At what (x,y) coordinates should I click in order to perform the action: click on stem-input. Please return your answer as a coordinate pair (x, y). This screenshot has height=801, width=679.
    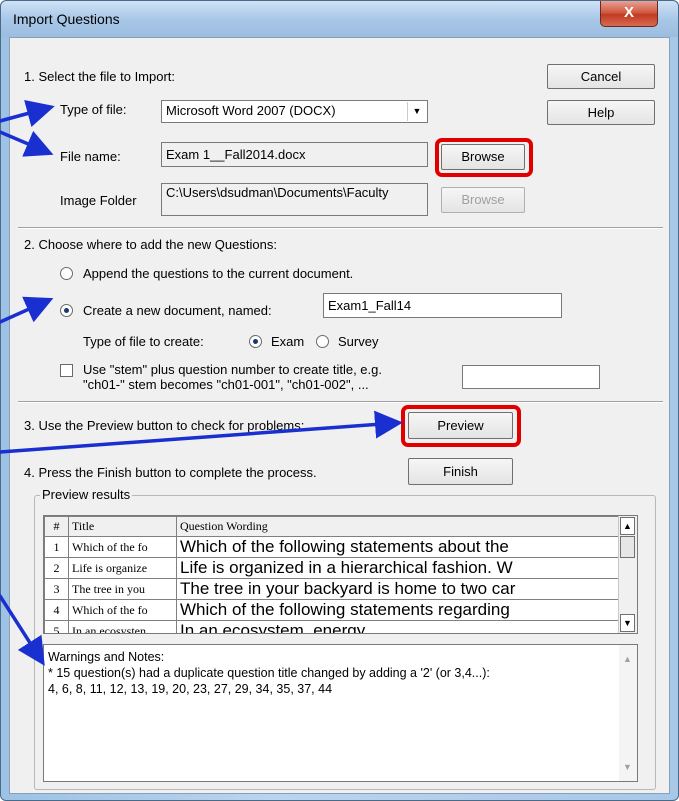
    Looking at the image, I should click on (531, 377).